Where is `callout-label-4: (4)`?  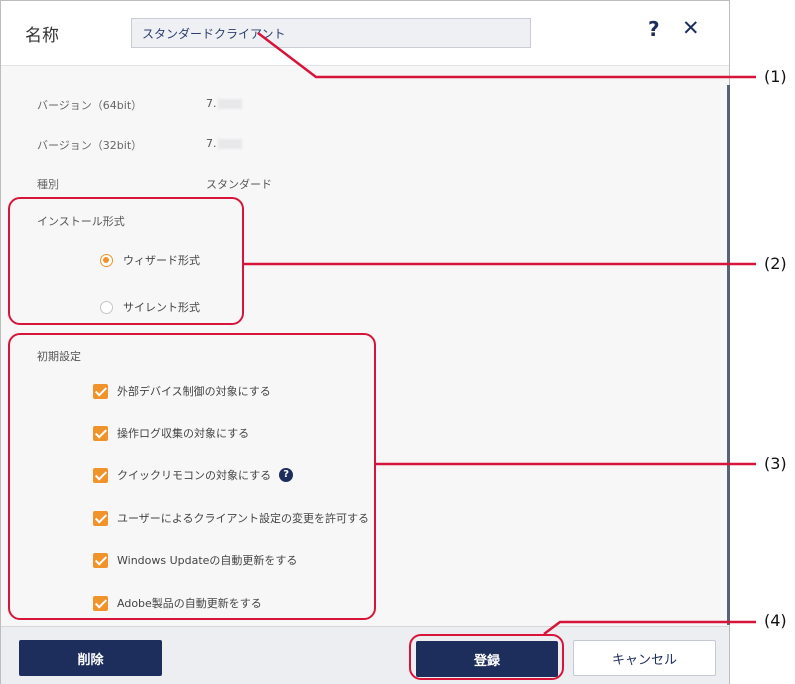
callout-label-4: (4) is located at coordinates (775, 620).